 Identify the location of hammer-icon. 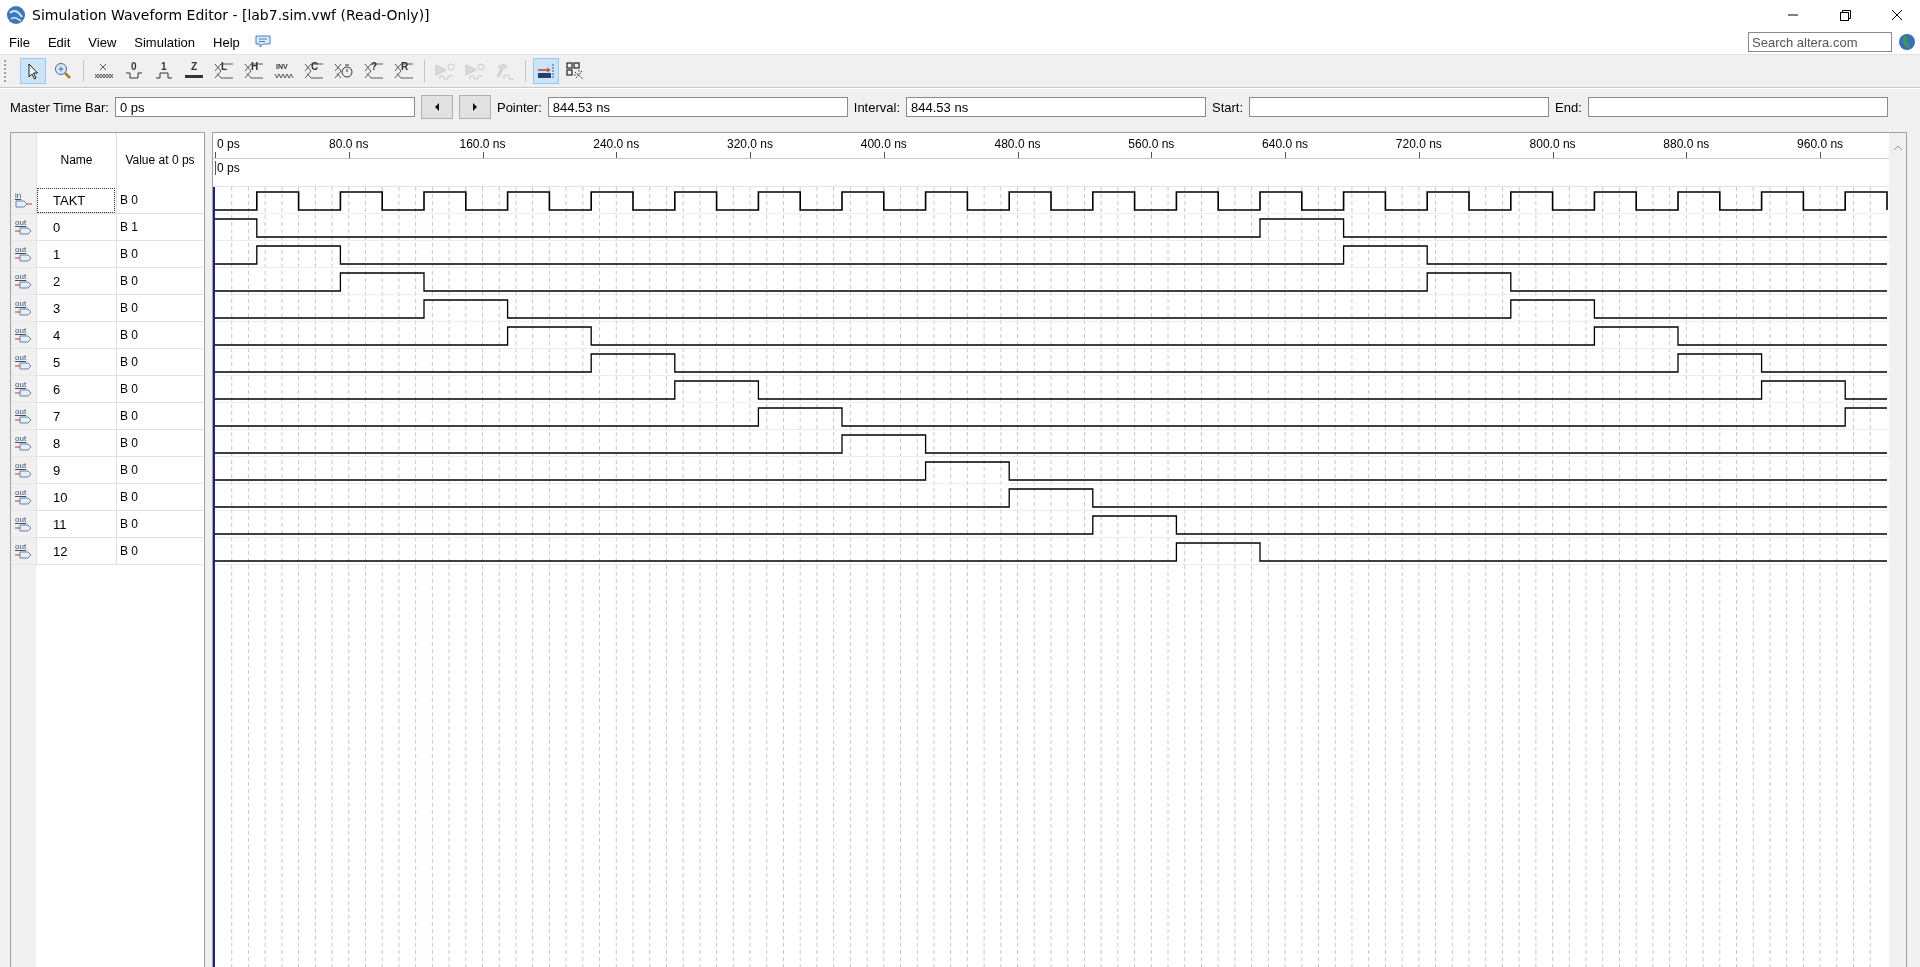
(505, 71).